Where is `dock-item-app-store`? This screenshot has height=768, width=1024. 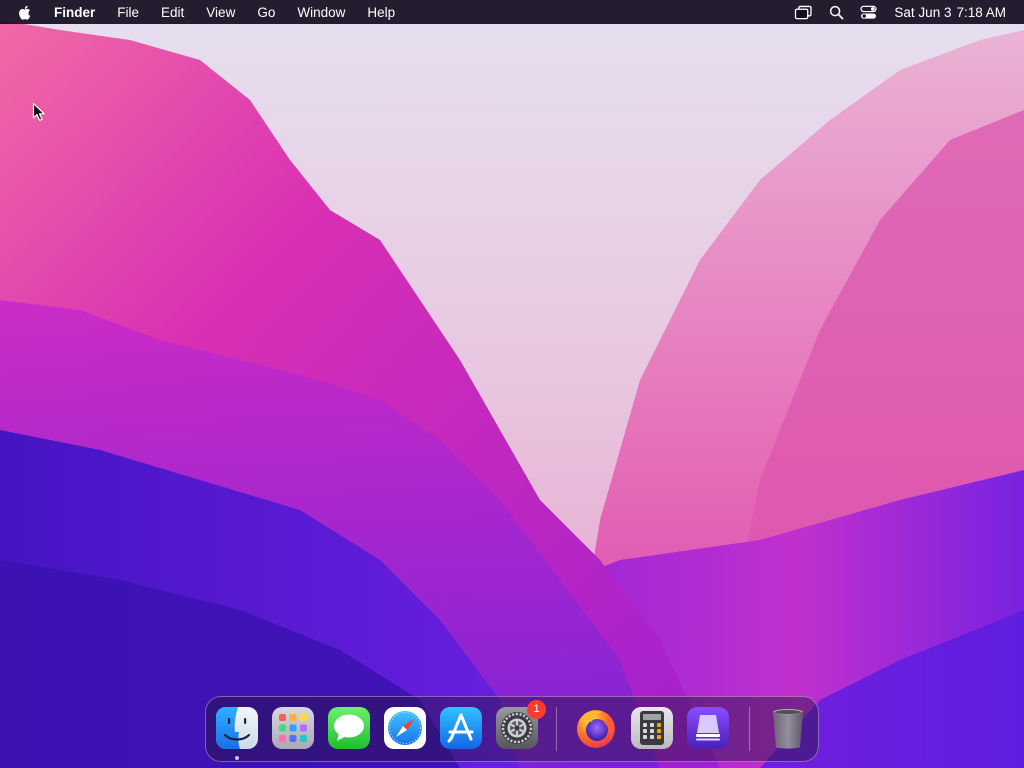 dock-item-app-store is located at coordinates (461, 728).